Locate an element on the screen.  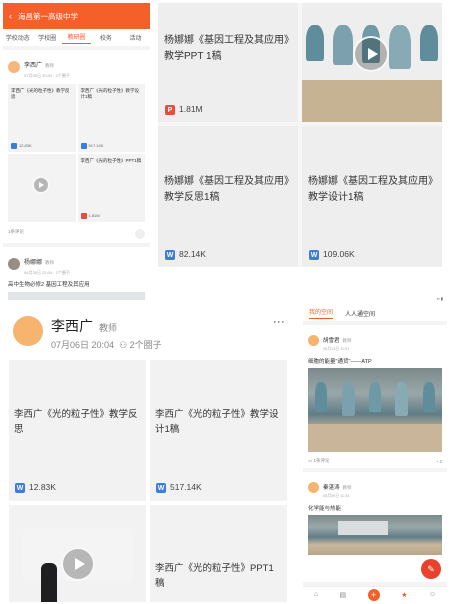
space-tabs: 我的空间 人人通空间 is located at coordinates (375, 313).